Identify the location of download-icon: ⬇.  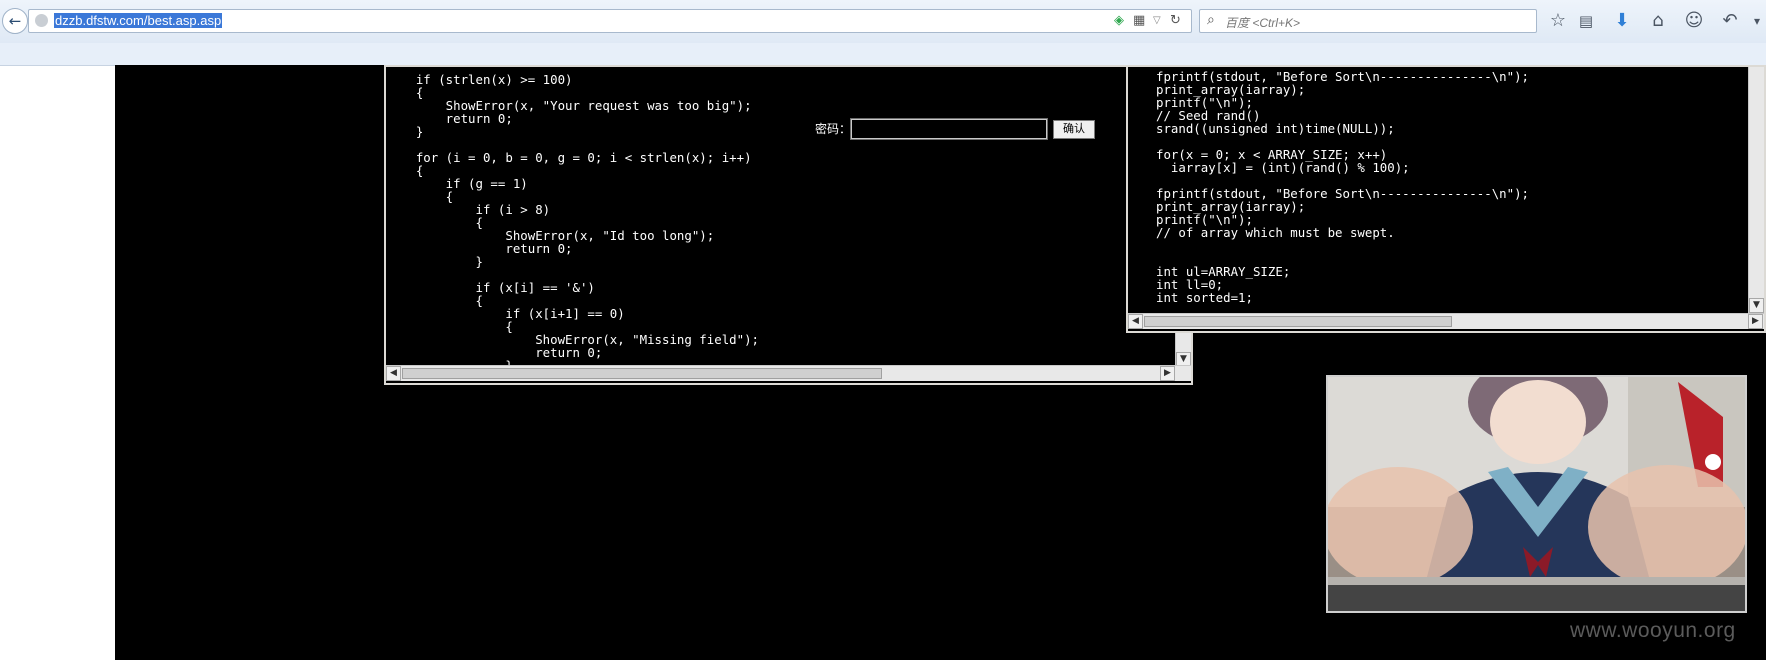
(1622, 21).